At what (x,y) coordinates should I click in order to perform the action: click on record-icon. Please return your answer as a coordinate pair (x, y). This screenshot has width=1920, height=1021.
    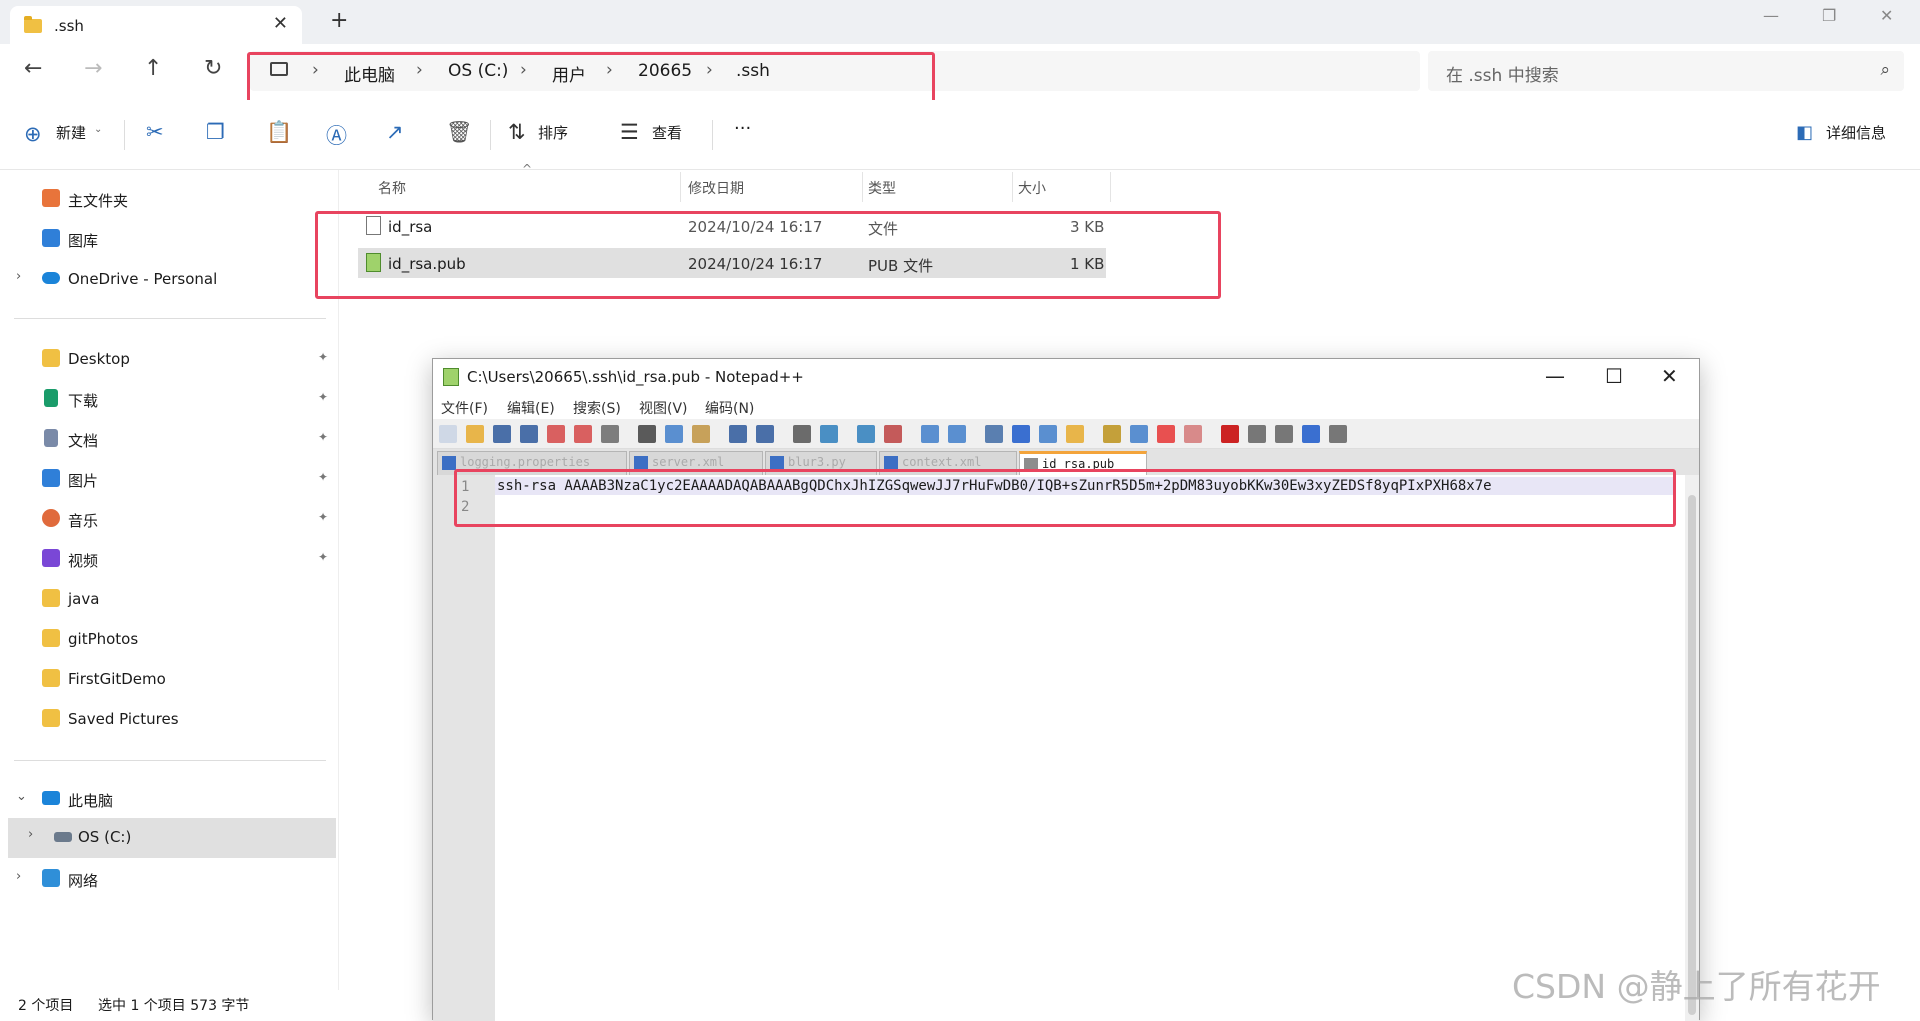
    Looking at the image, I should click on (1230, 434).